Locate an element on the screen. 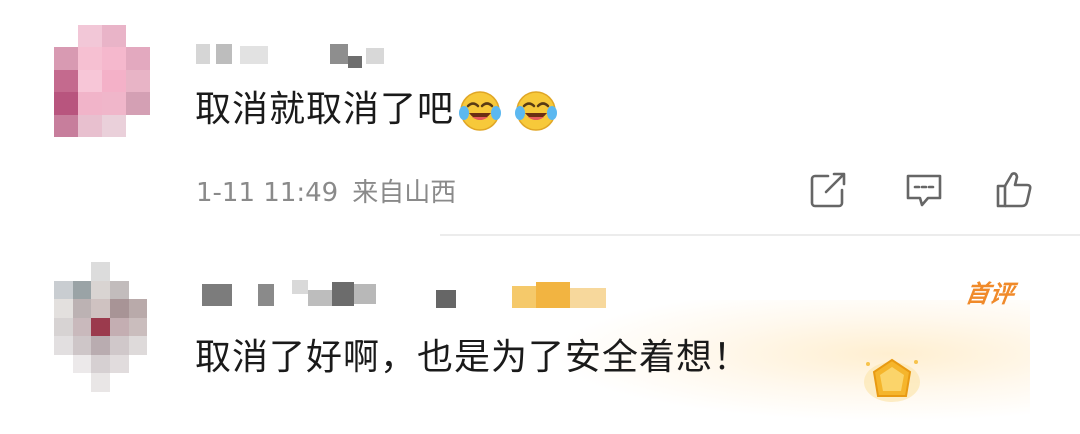 The image size is (1080, 434). comment-meta: 1-11 11:49 来自山西 is located at coordinates (326, 190).